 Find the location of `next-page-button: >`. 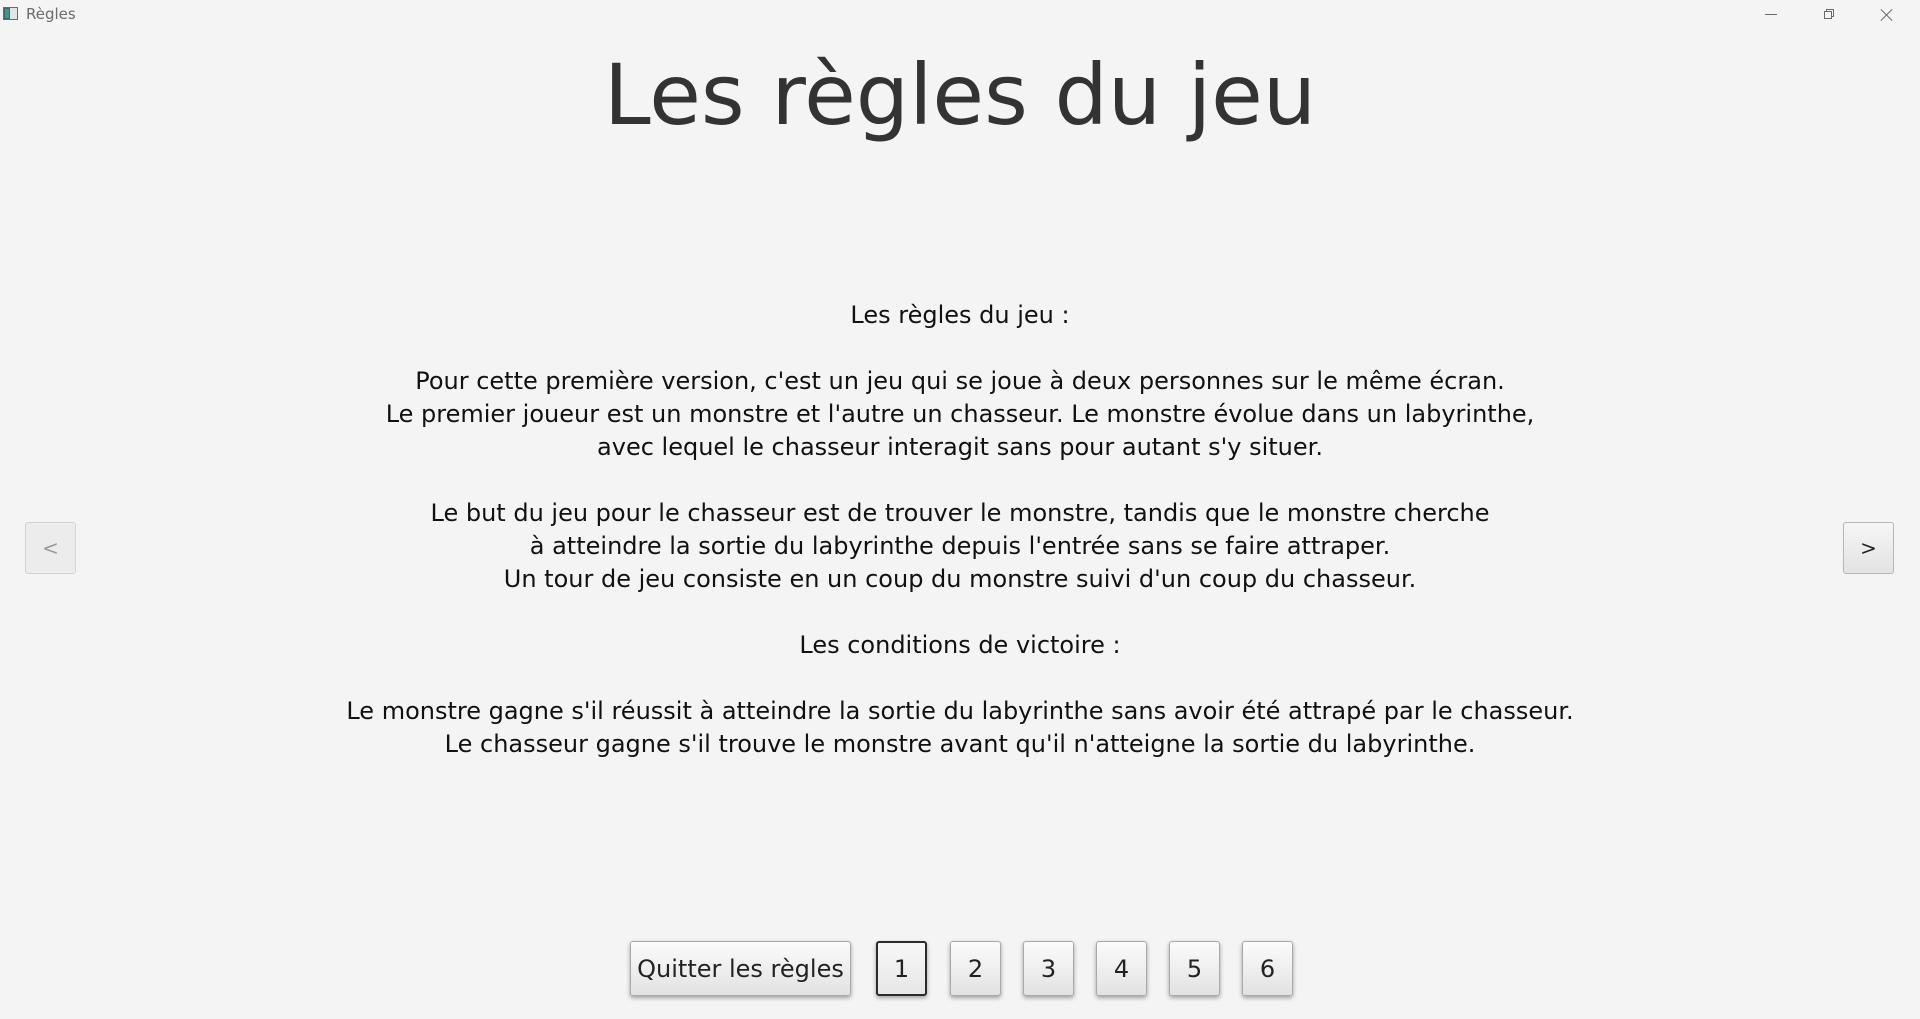

next-page-button: > is located at coordinates (1868, 548).